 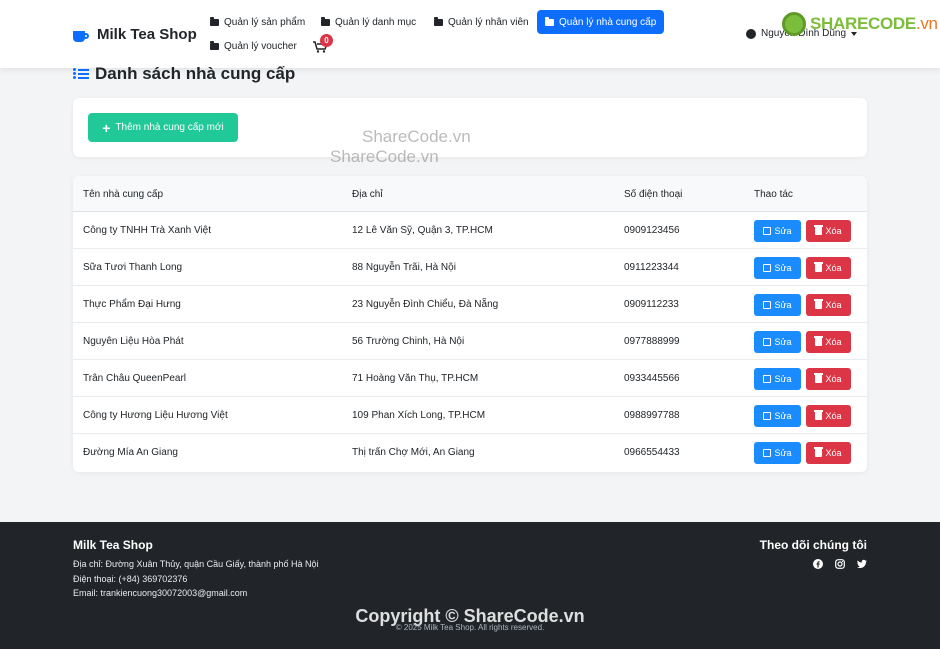 What do you see at coordinates (106, 127) in the screenshot?
I see `plus-icon: +` at bounding box center [106, 127].